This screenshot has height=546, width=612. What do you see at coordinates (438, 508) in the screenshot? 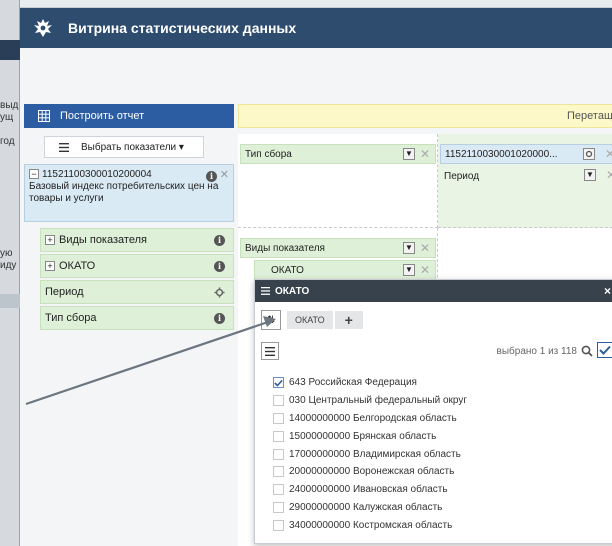
I see `okato-list-item: 29000000000 Калужская область` at bounding box center [438, 508].